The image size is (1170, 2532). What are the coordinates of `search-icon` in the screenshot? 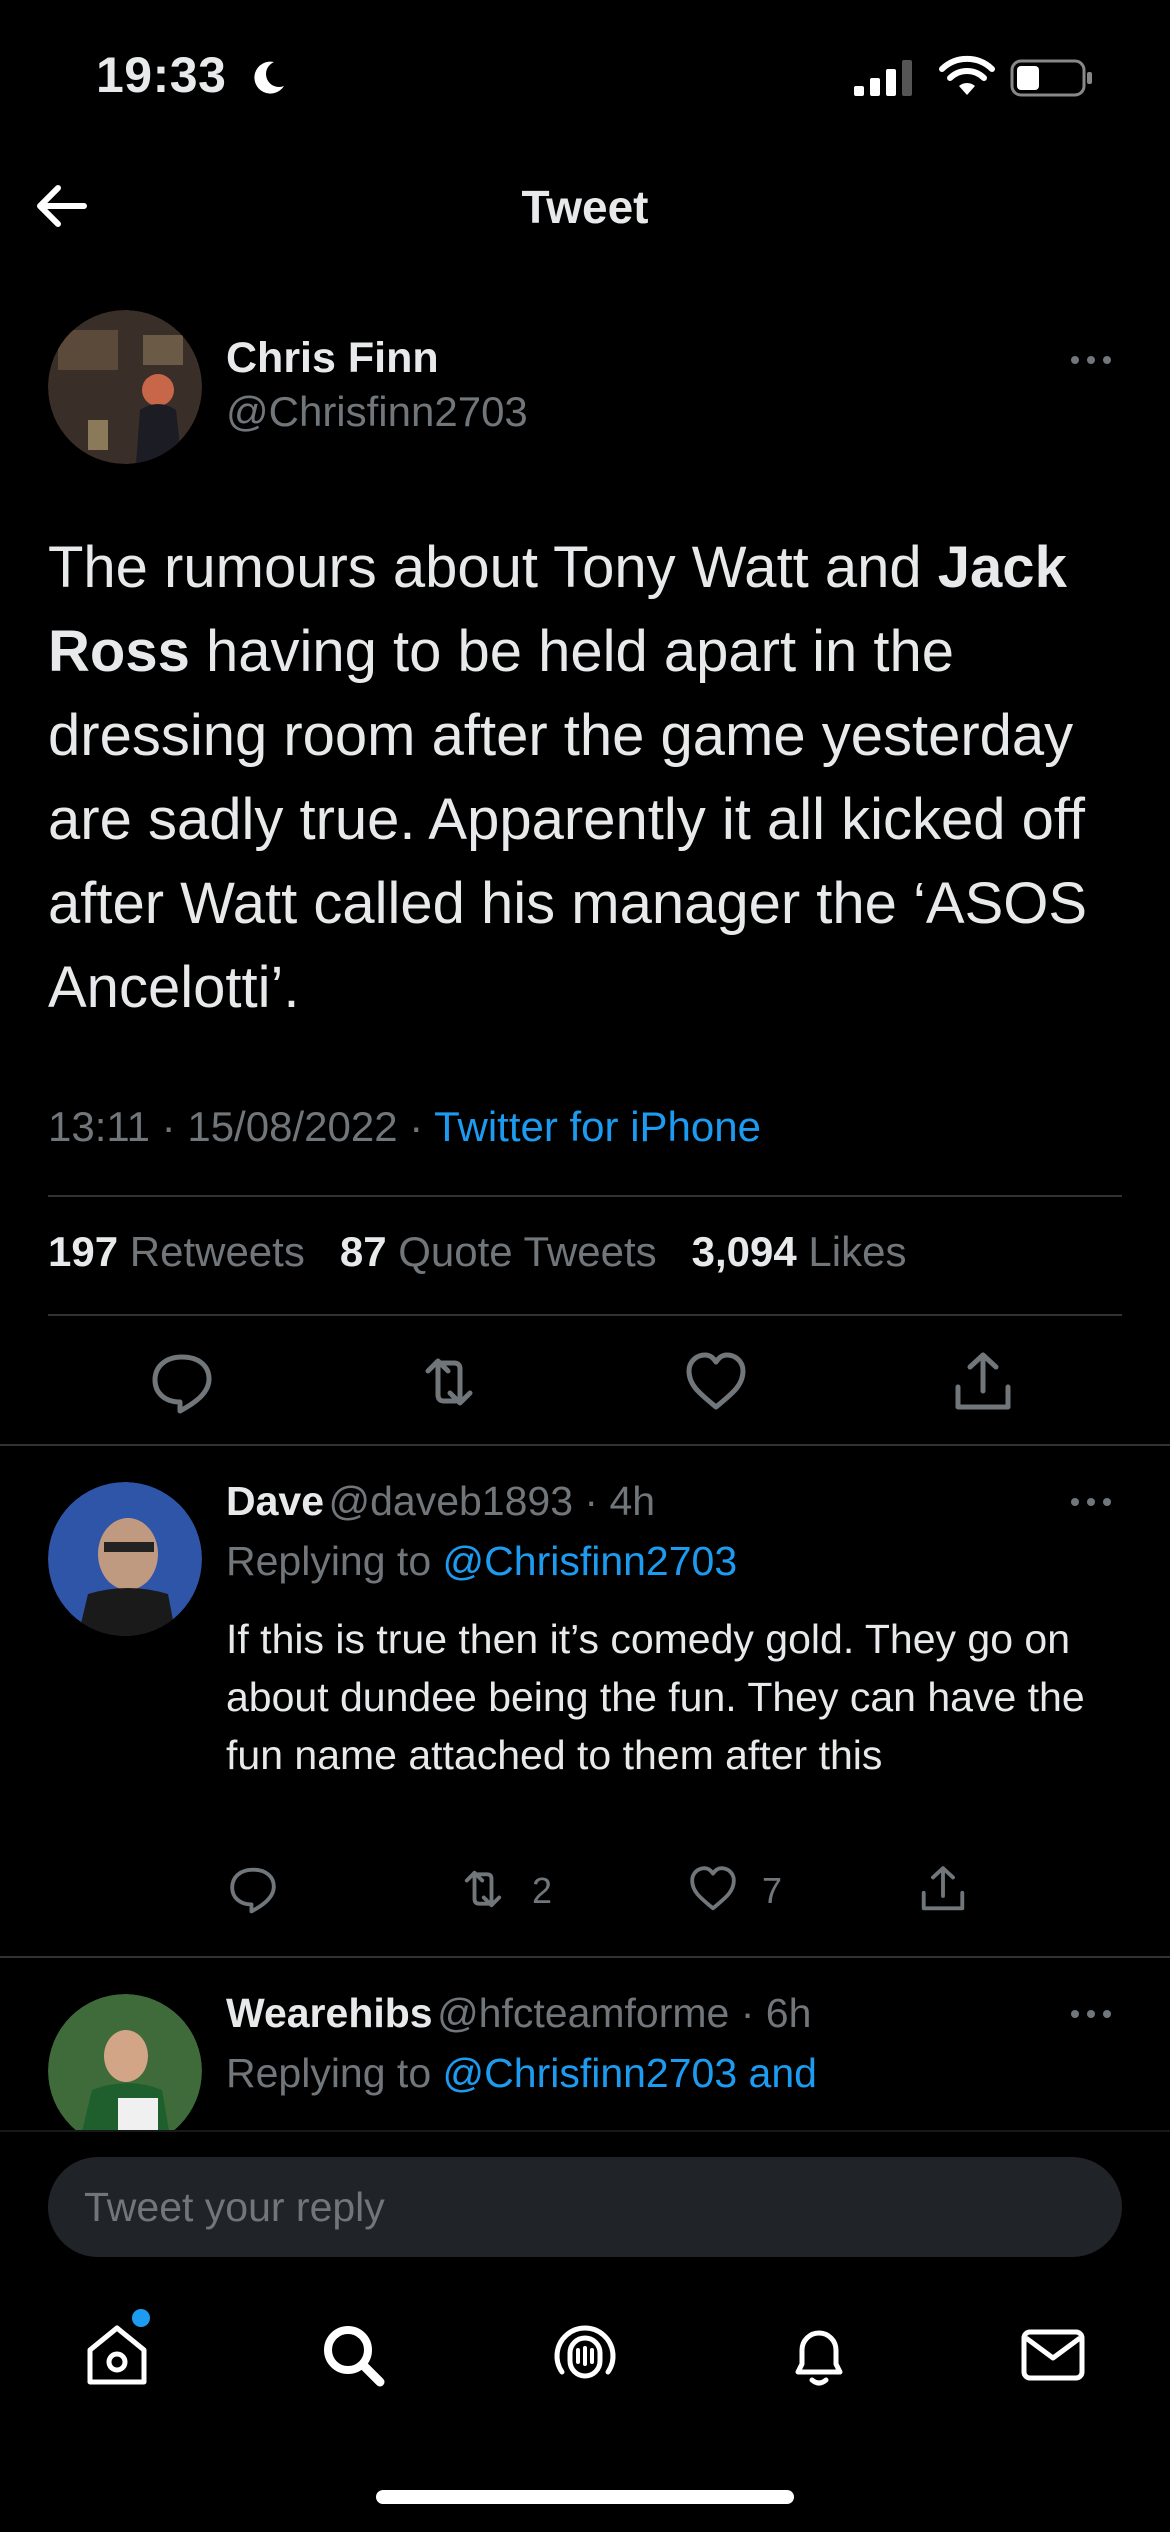 It's located at (353, 2355).